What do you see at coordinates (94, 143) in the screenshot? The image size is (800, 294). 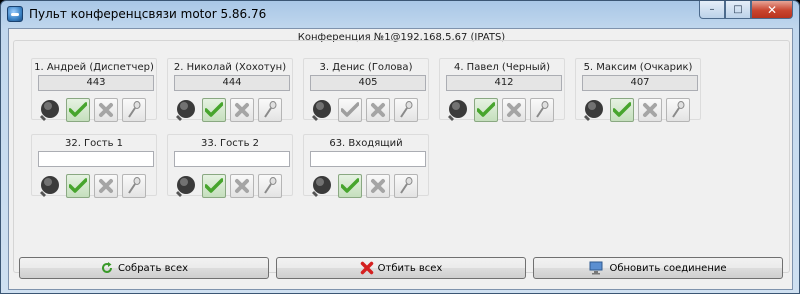 I see `participant-name: 32. Гость 1` at bounding box center [94, 143].